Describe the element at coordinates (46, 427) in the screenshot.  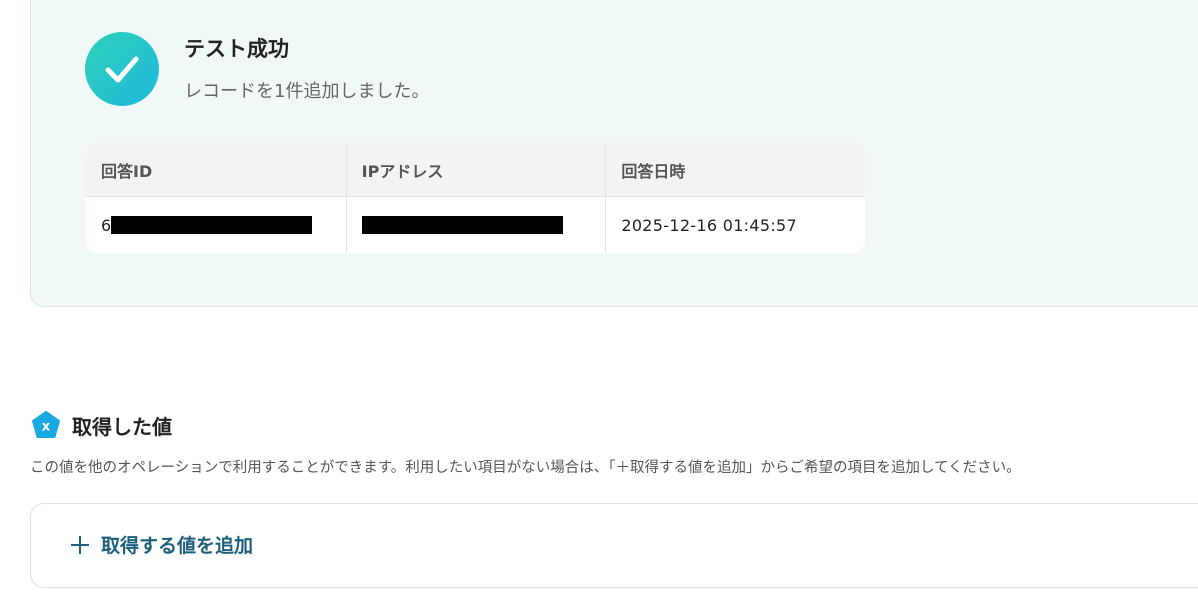
I see `icon-letter: x` at that location.